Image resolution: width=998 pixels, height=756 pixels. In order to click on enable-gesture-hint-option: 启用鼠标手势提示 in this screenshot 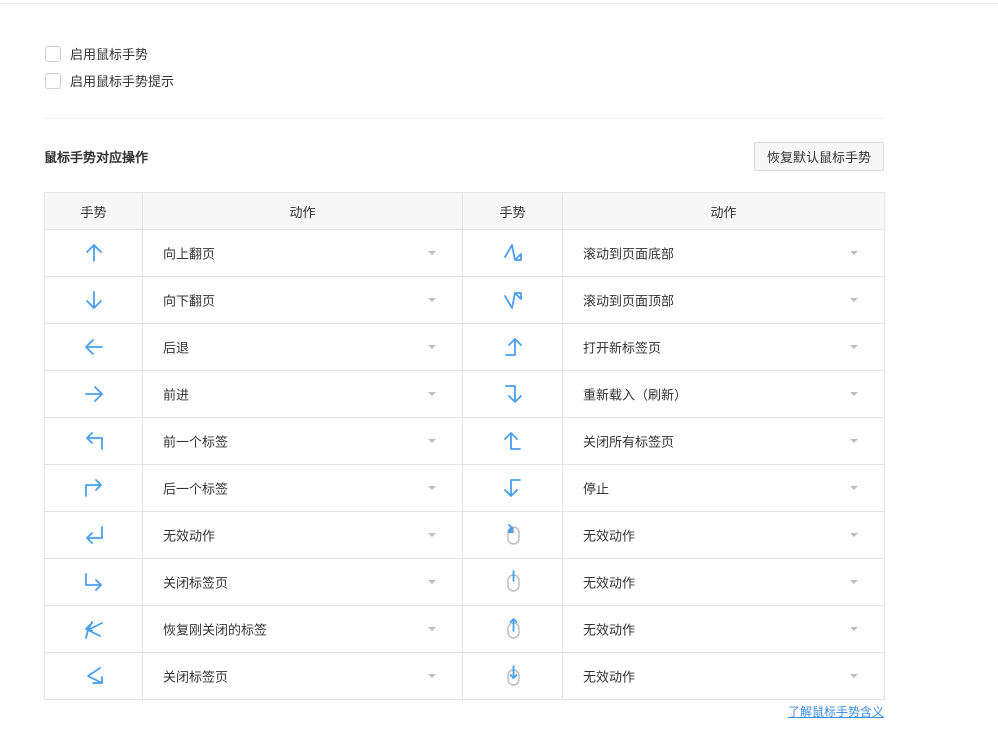, I will do `click(109, 80)`.